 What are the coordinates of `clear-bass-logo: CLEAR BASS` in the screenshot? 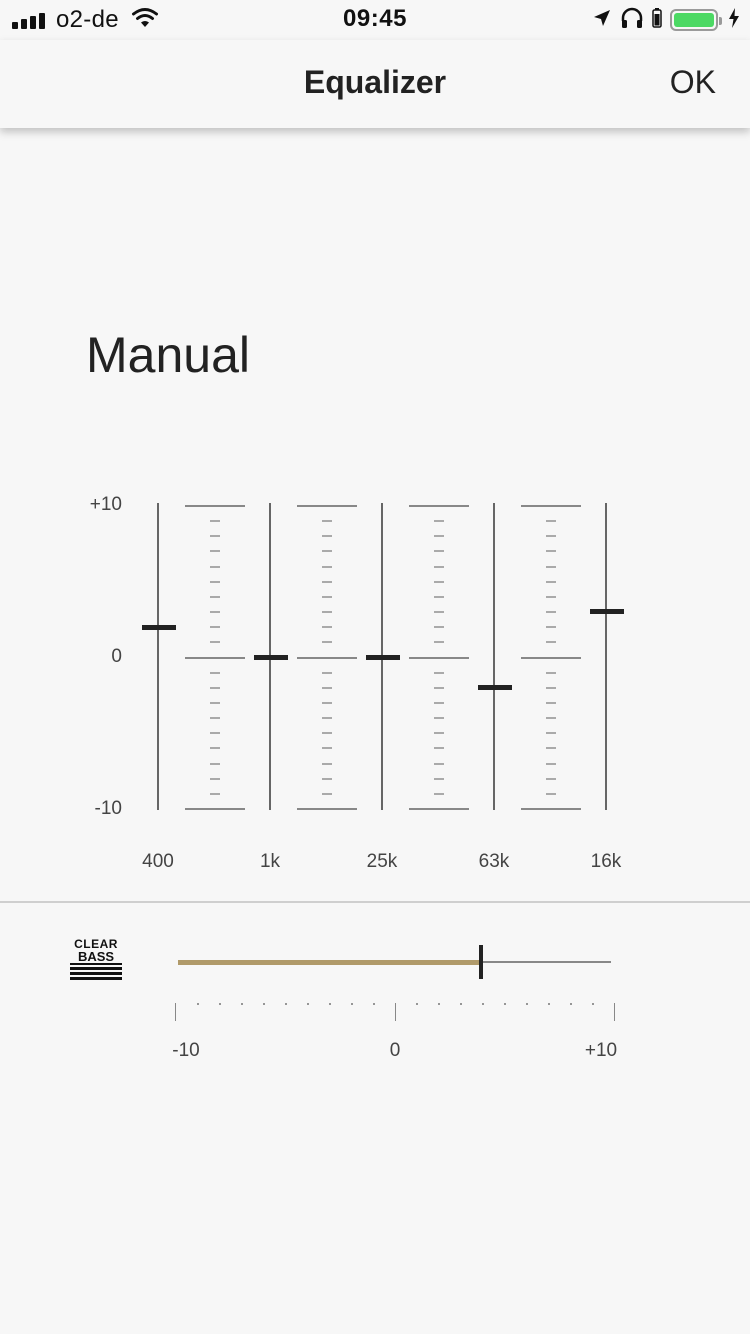 It's located at (96, 959).